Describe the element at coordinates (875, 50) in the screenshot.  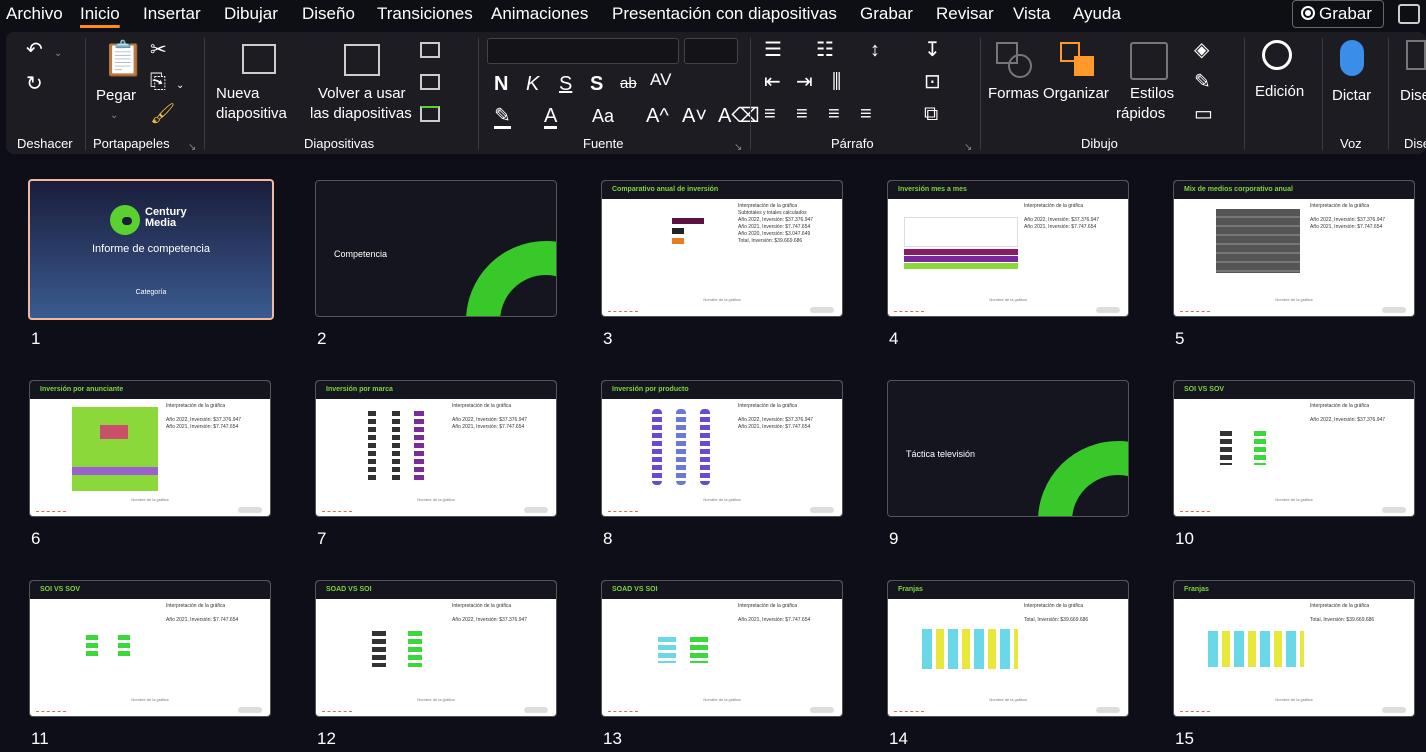
I see `line-spacing-icon: ↕` at that location.